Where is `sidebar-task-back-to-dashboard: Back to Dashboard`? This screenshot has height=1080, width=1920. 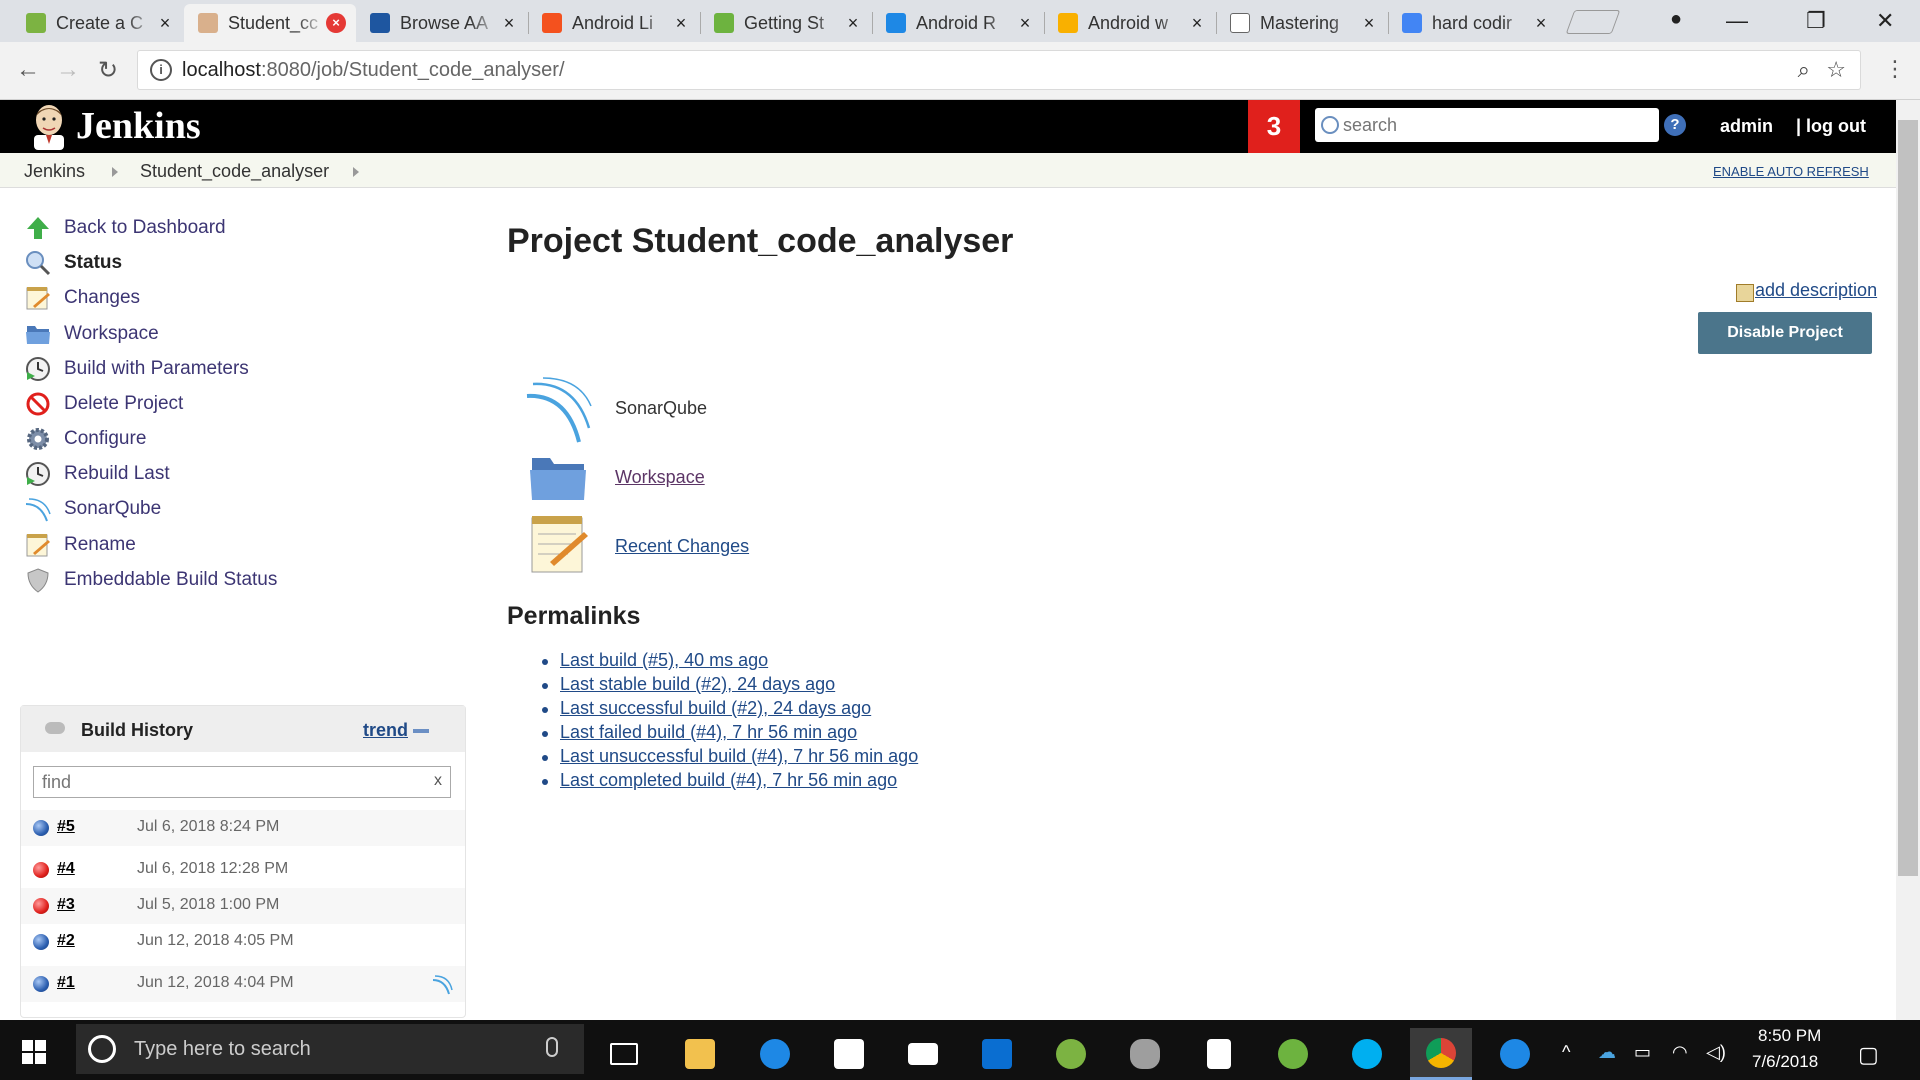 sidebar-task-back-to-dashboard: Back to Dashboard is located at coordinates (125, 228).